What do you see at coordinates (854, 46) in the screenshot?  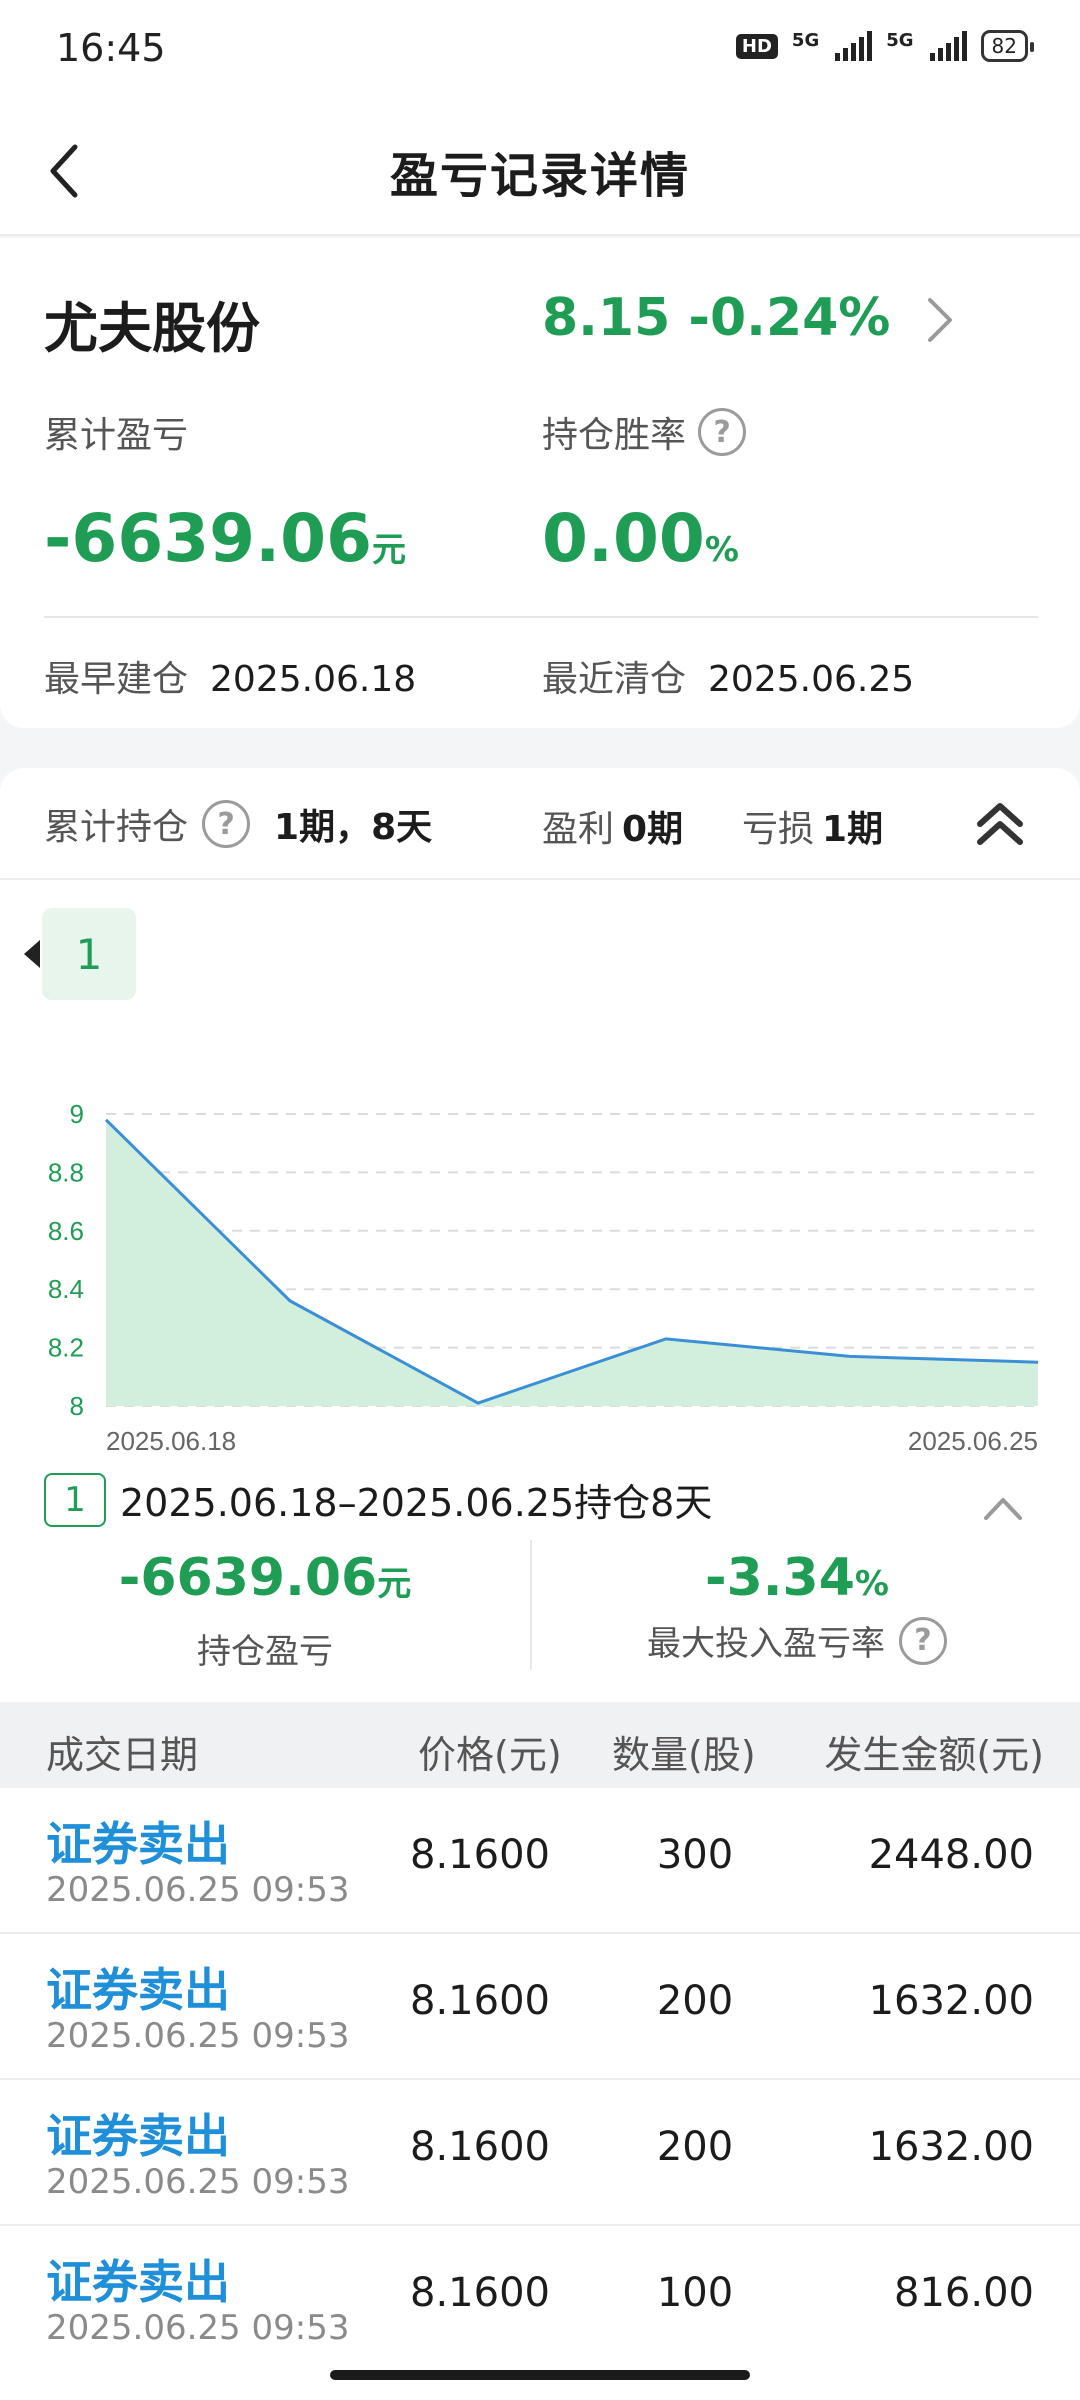 I see `signal-icon` at bounding box center [854, 46].